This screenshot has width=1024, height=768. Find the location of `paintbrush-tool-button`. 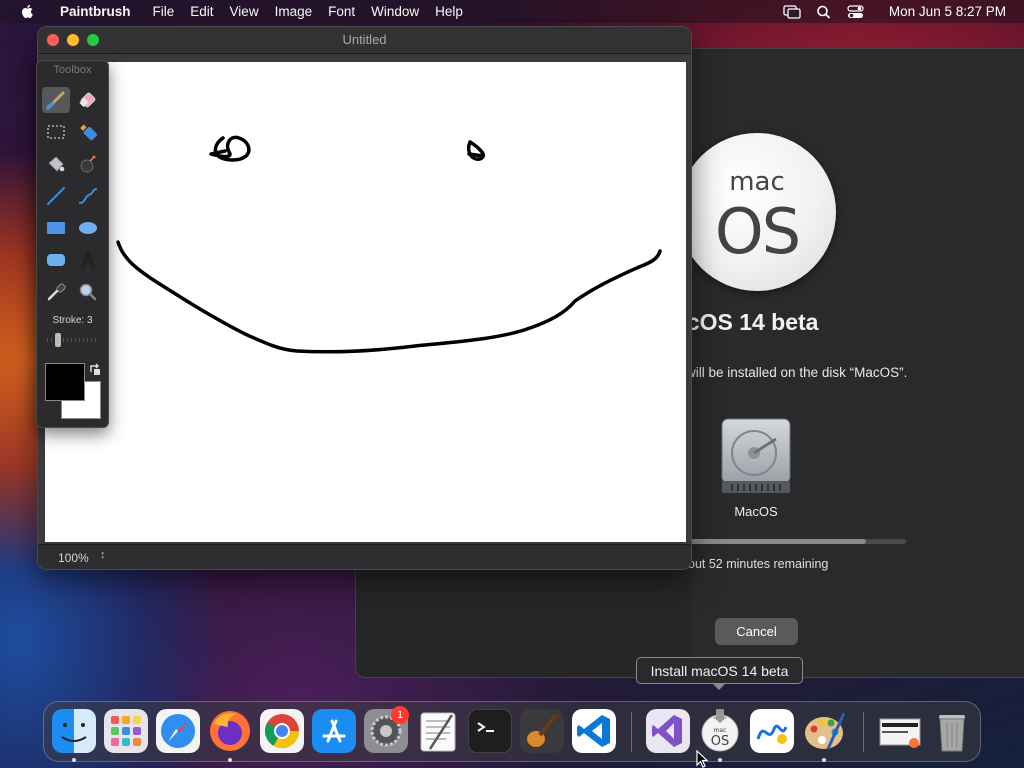

paintbrush-tool-button is located at coordinates (56, 100).